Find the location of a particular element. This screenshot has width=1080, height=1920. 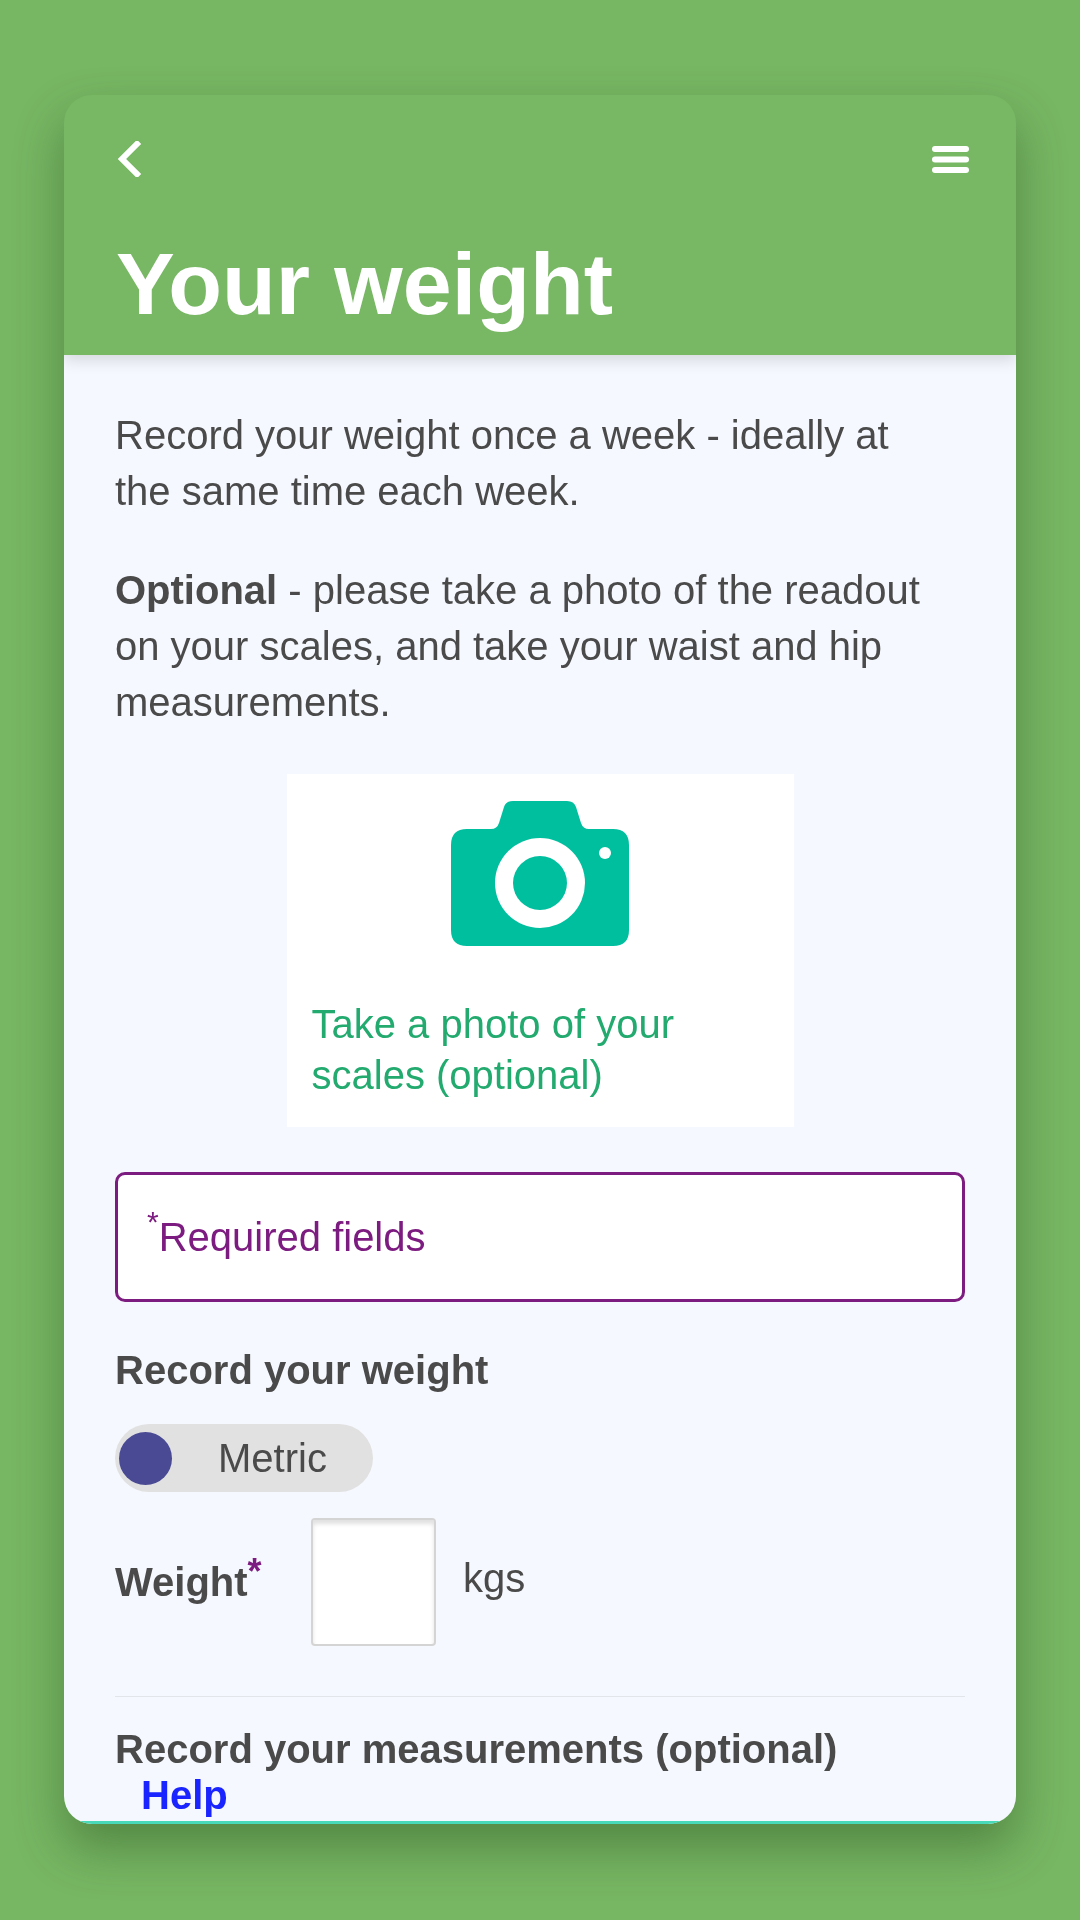

intro-paragraph: Record your weight once a week - ideally at the same time each week. is located at coordinates (502, 463).